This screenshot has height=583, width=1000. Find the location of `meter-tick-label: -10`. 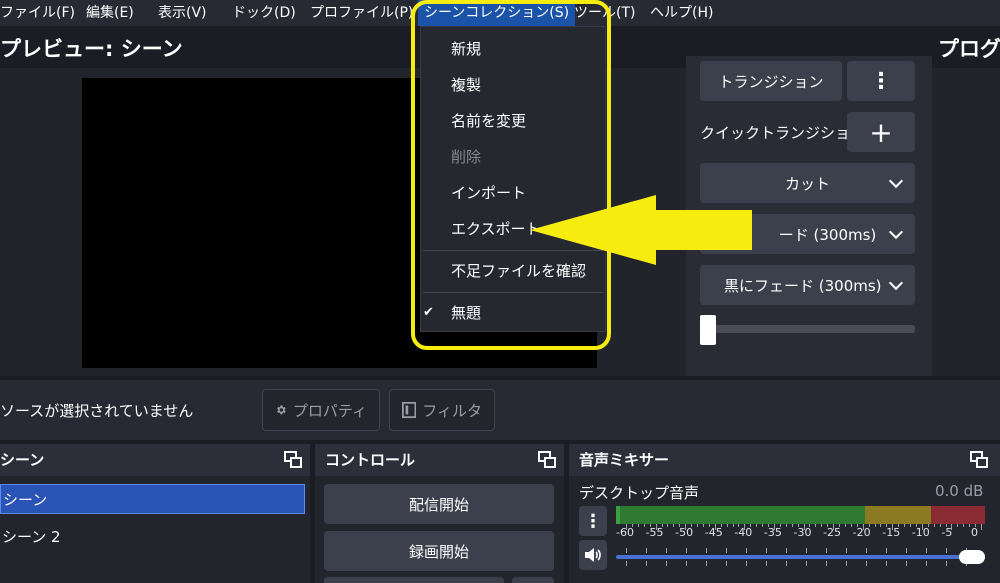

meter-tick-label: -10 is located at coordinates (920, 532).